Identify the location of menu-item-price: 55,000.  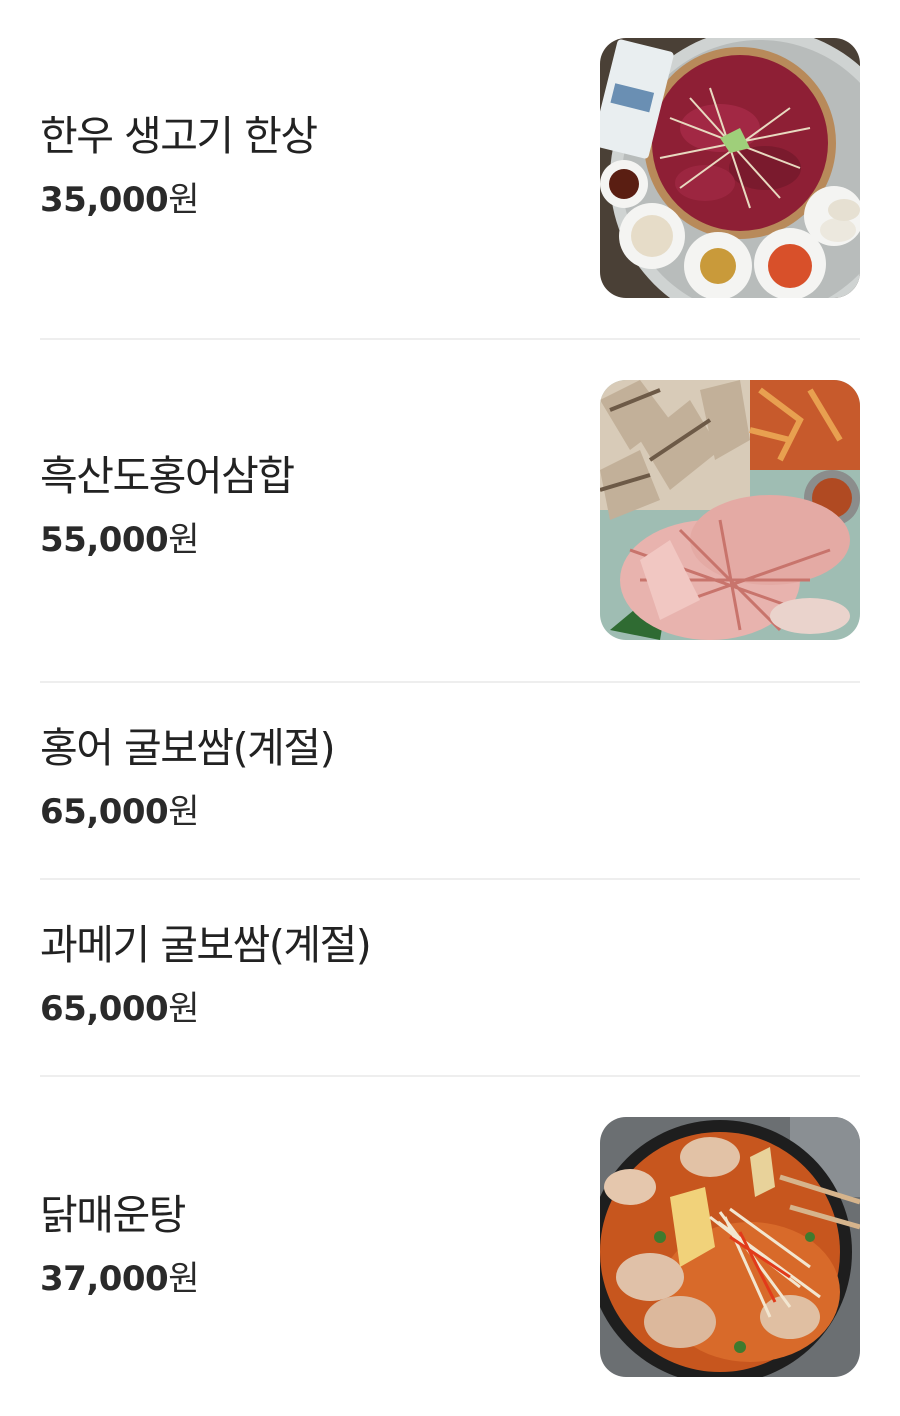
(104, 540).